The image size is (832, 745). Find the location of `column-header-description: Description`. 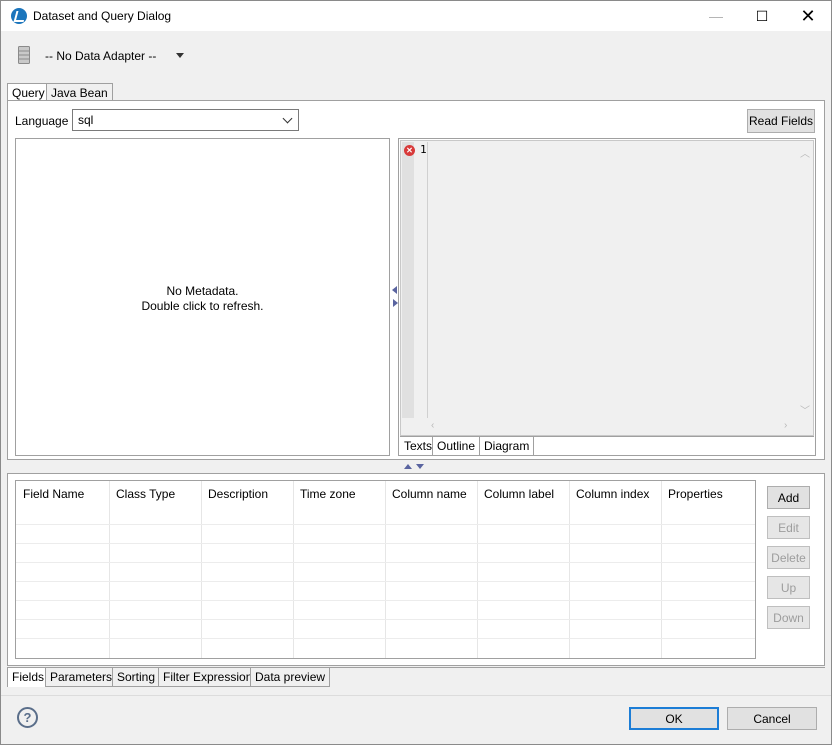

column-header-description: Description is located at coordinates (247, 493).